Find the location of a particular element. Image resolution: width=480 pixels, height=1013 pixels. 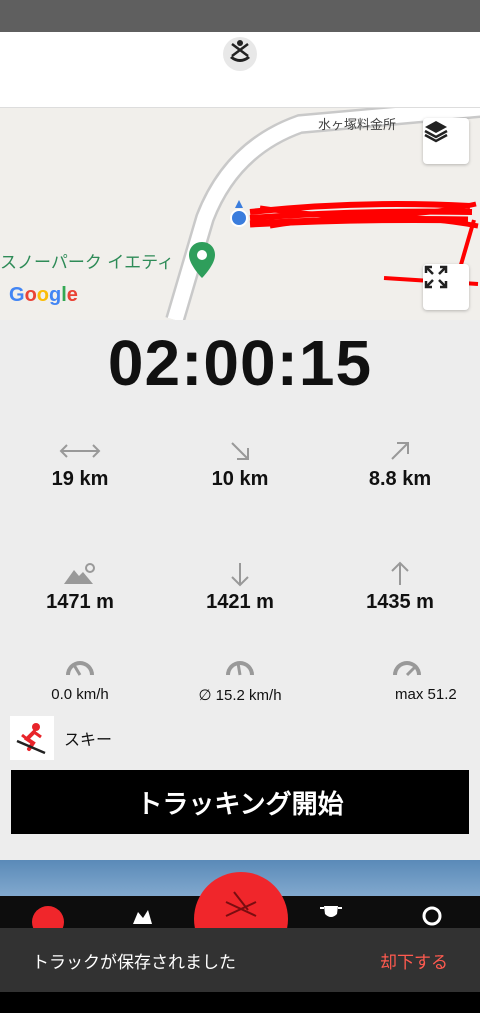

layers-icon is located at coordinates (436, 132).